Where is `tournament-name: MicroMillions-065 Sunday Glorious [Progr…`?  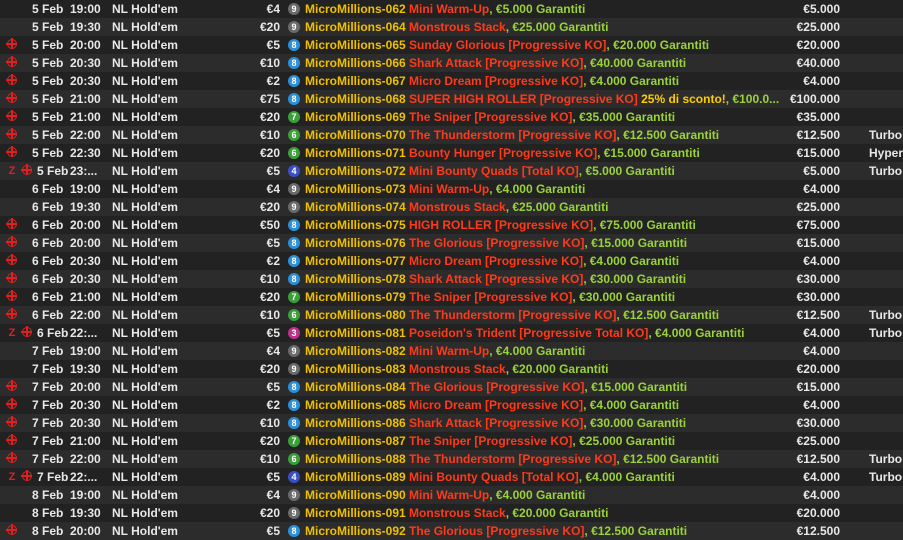
tournament-name: MicroMillions-065 Sunday Glorious [Progr… is located at coordinates (507, 45).